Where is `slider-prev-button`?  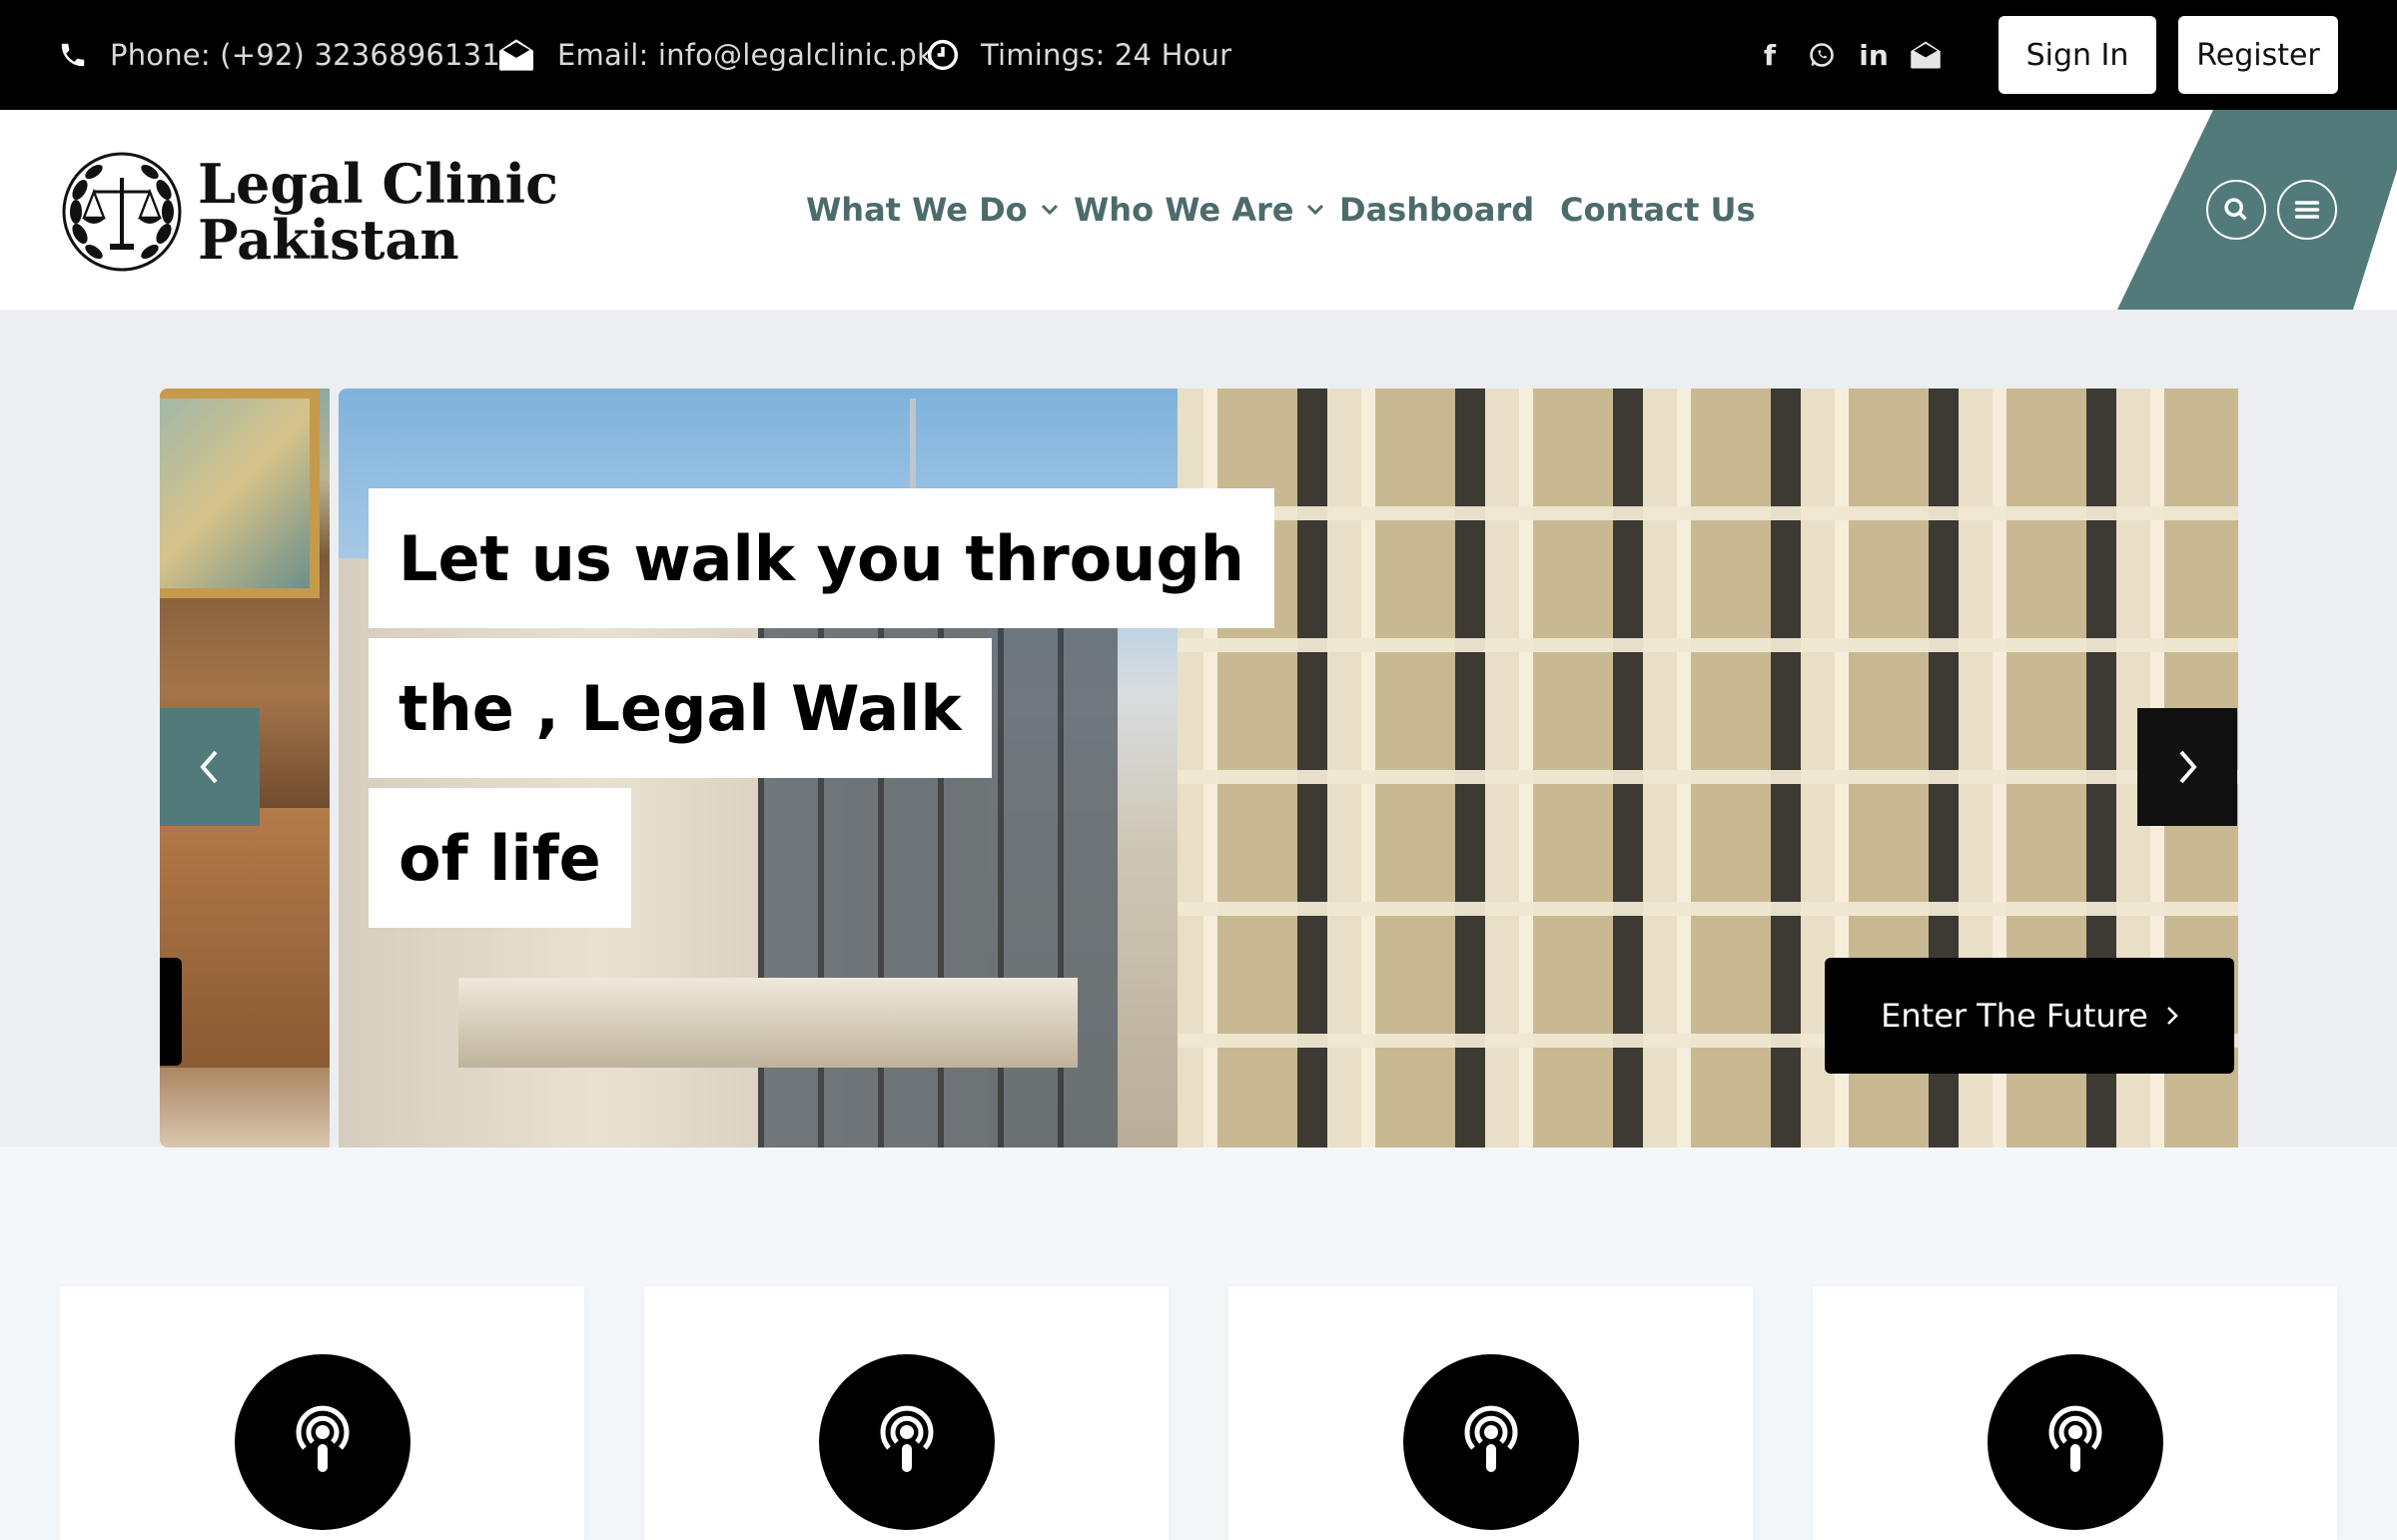 slider-prev-button is located at coordinates (210, 767).